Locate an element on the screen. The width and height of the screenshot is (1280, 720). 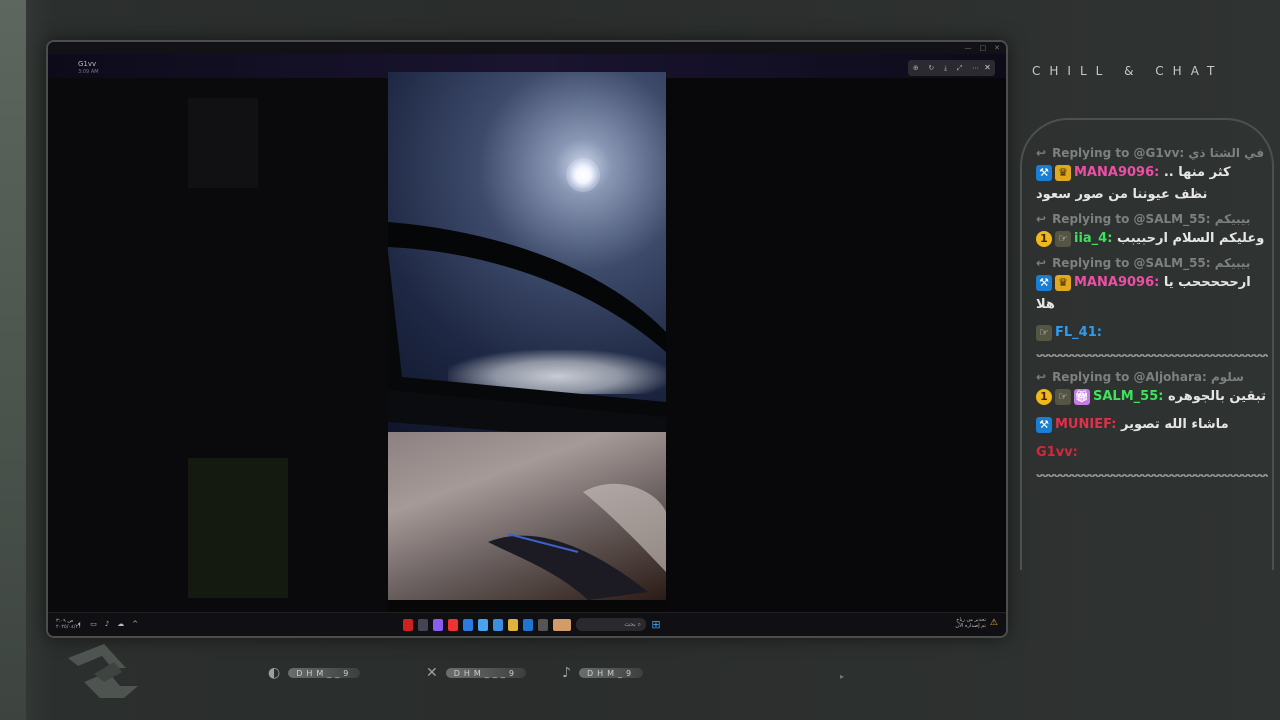
zoom-in-icon: ⊕ is located at coordinates (916, 68).